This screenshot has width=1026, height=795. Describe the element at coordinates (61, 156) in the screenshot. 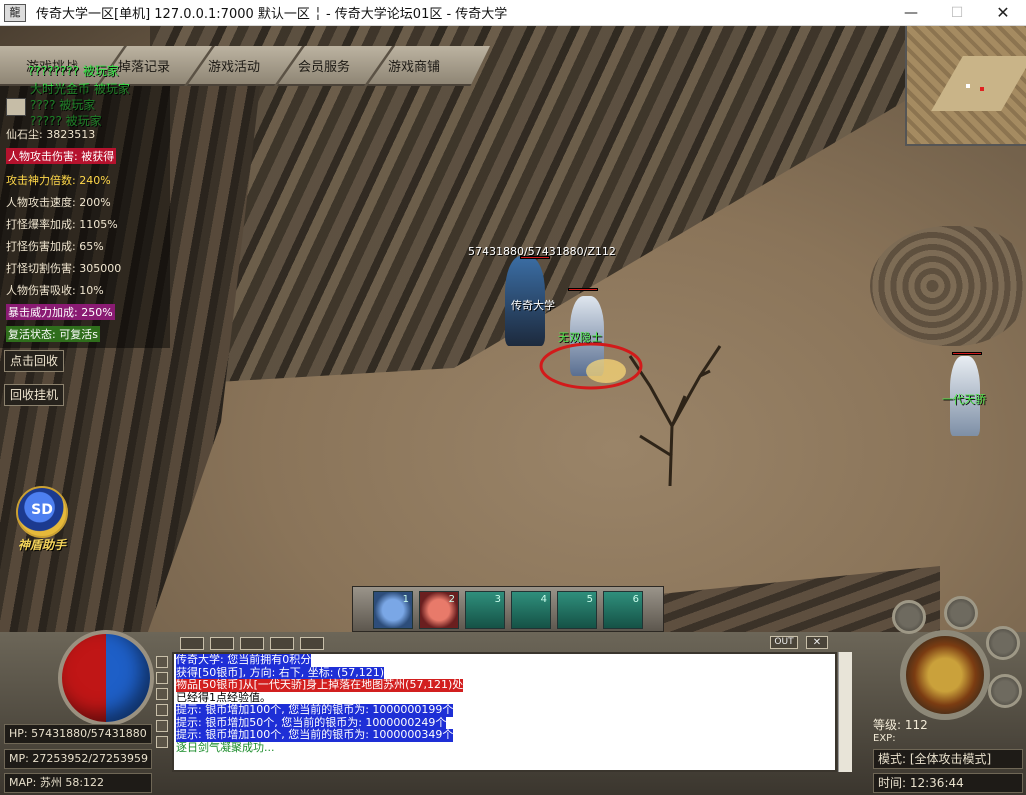

I see `stat-row: 人物攻击伤害: 被获得` at that location.